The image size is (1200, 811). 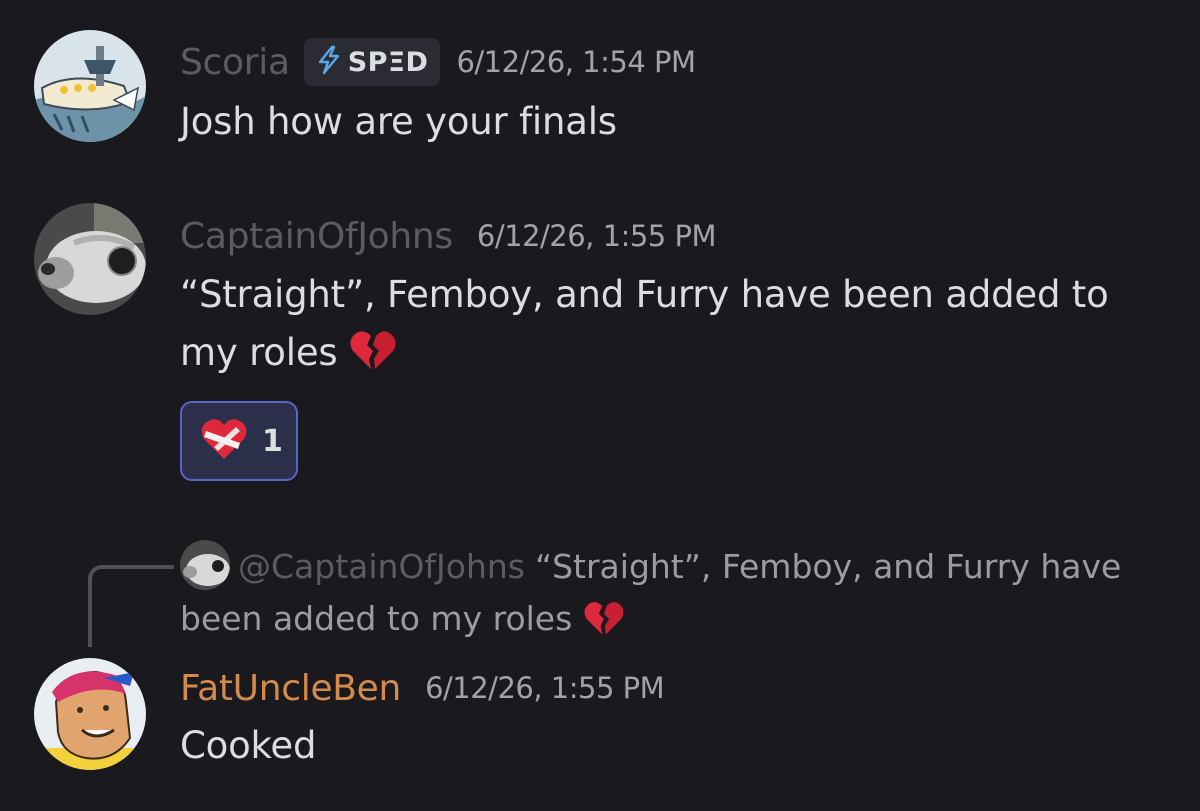 What do you see at coordinates (224, 441) in the screenshot?
I see `mending-heart-icon` at bounding box center [224, 441].